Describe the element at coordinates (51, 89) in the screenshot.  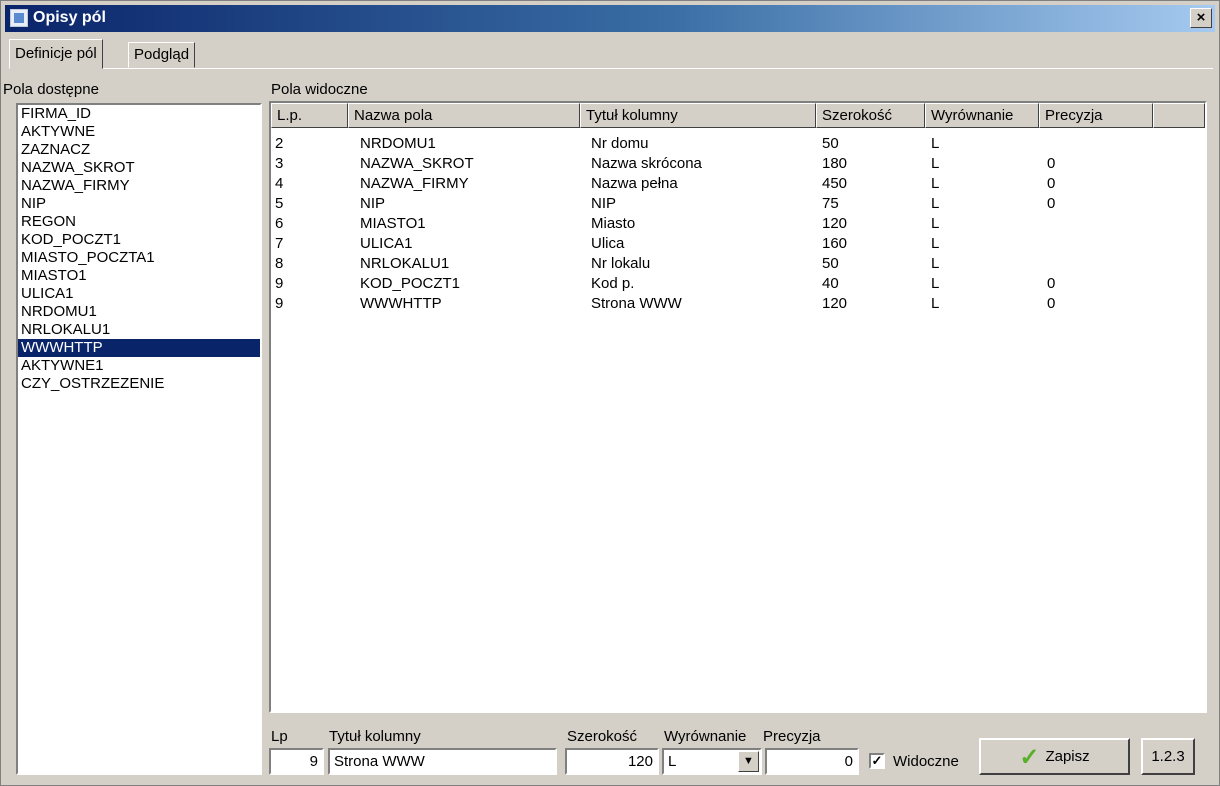
I see `available-fields-label: Pola dostępne` at that location.